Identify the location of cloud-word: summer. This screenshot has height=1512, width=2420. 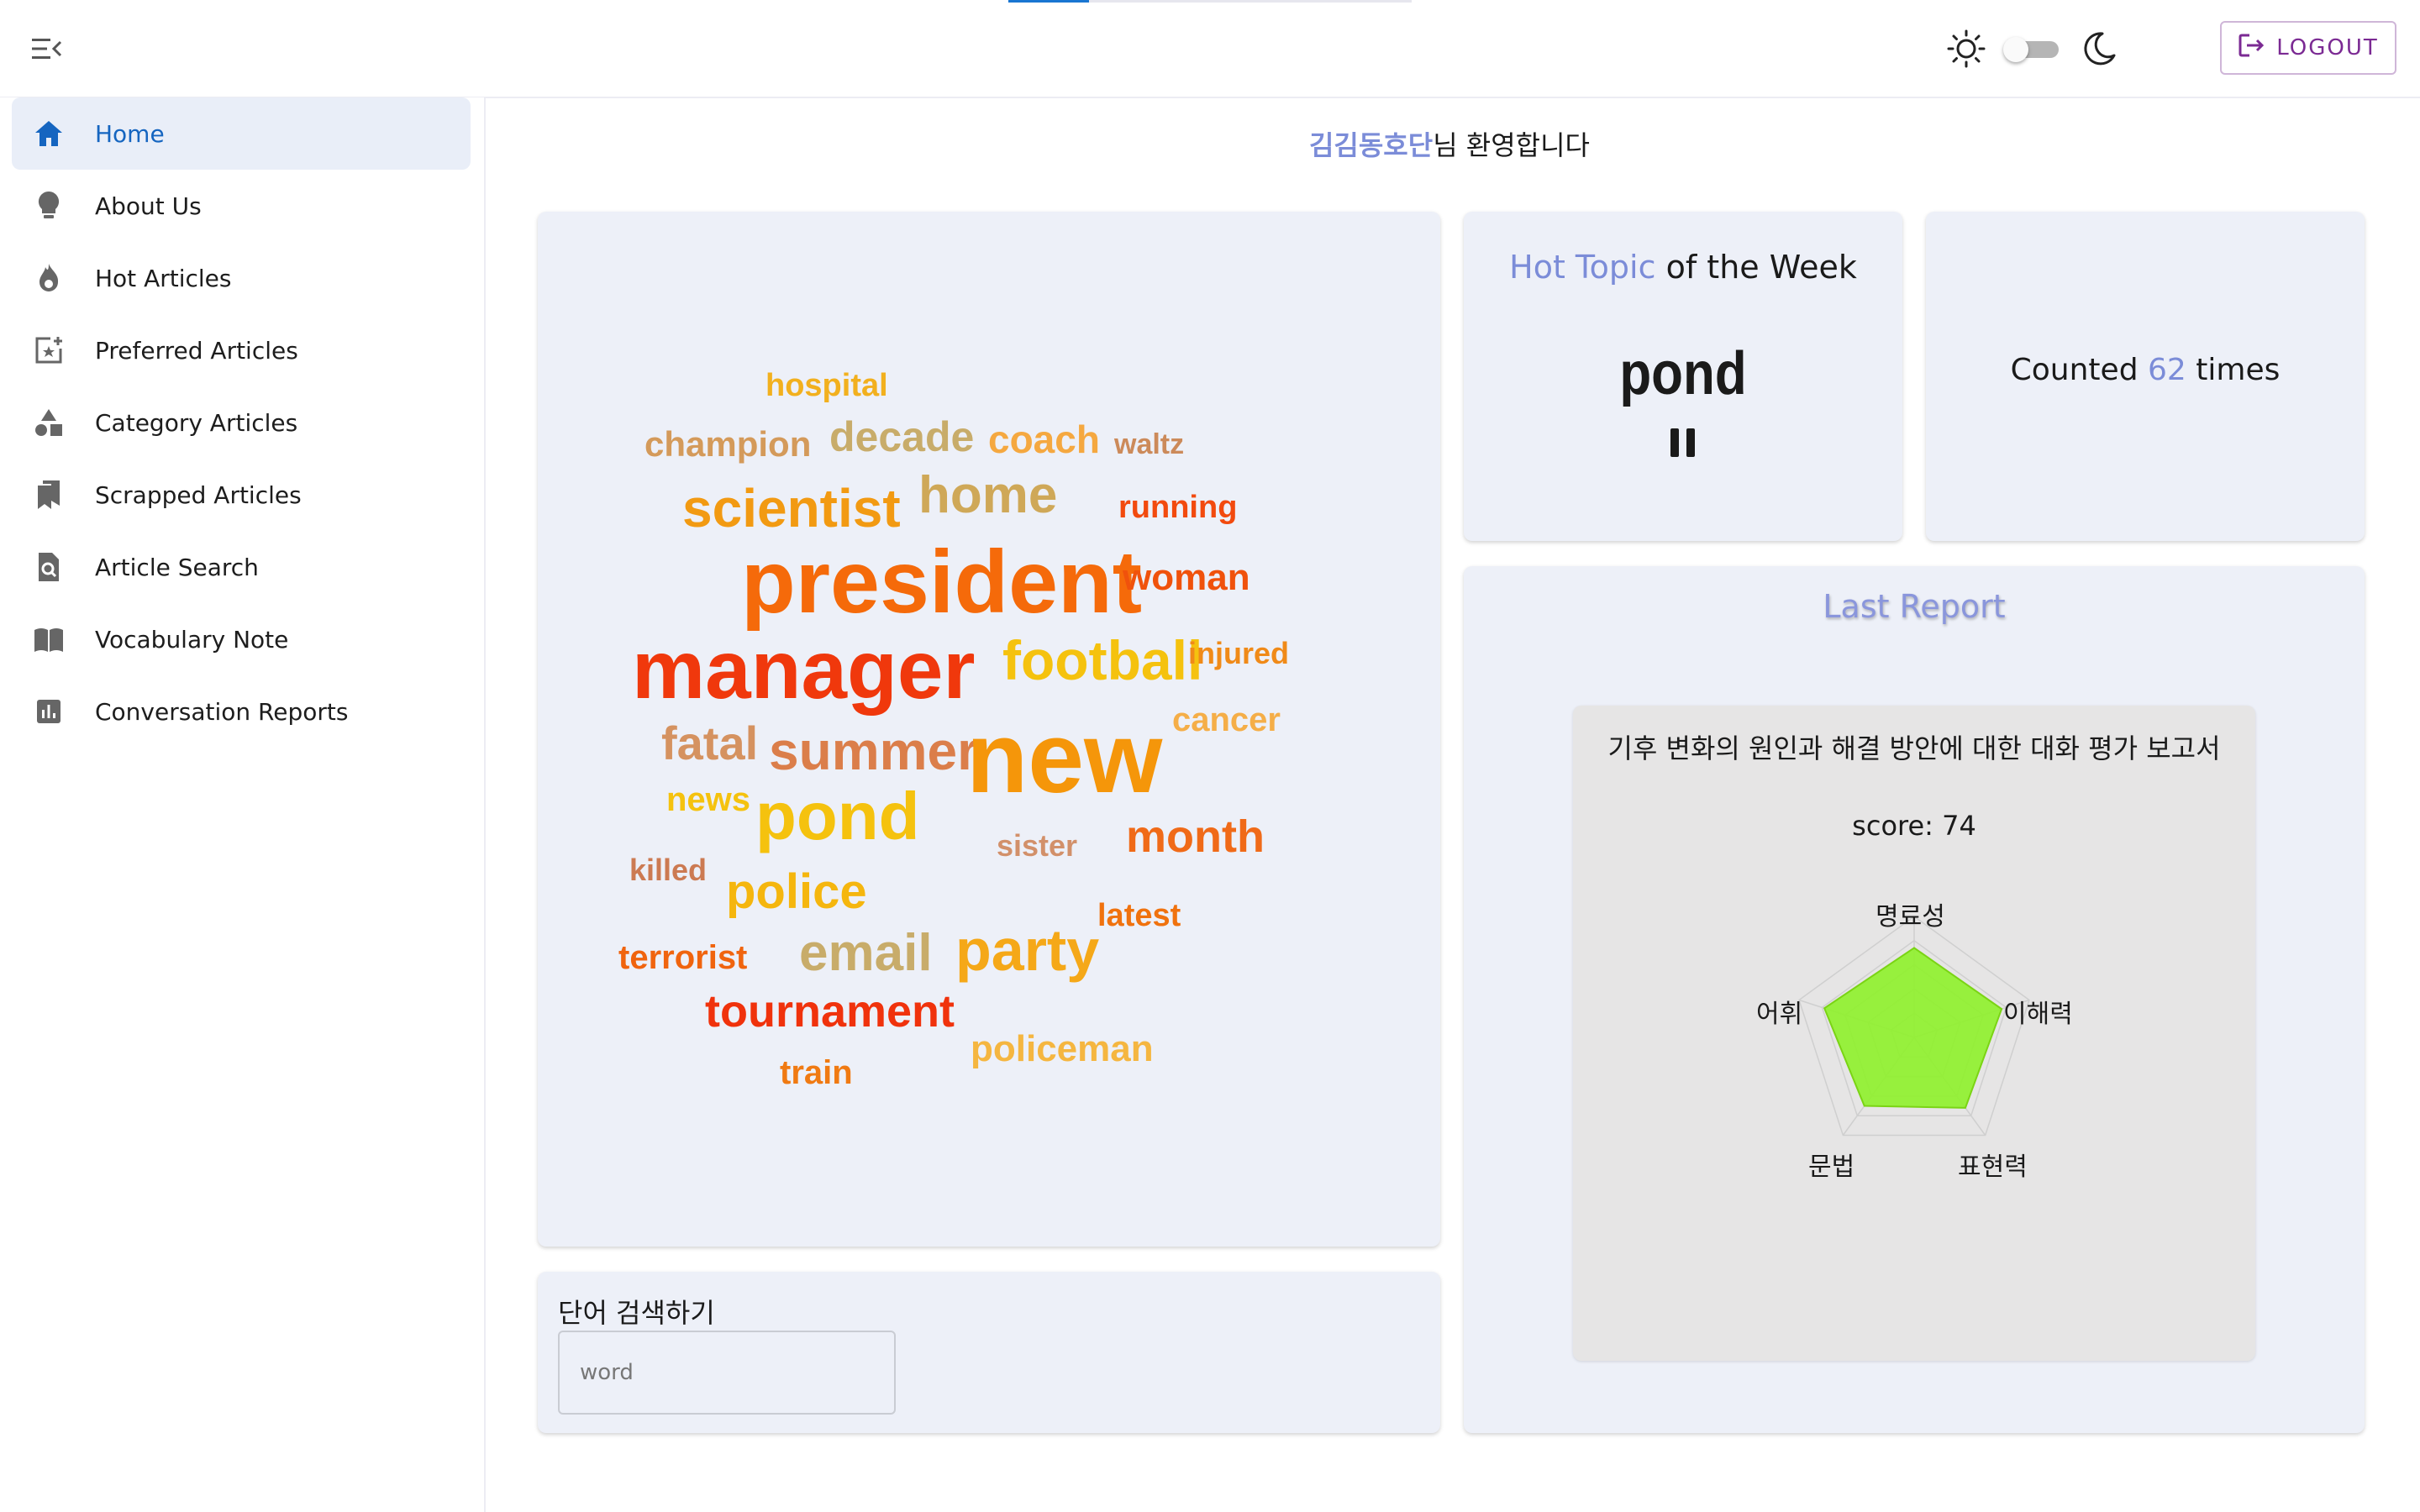
(873, 751).